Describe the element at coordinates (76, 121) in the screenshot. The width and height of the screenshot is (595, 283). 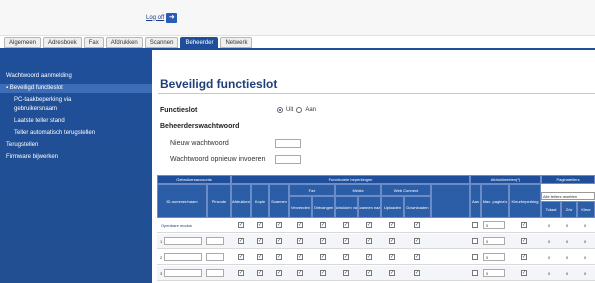
I see `sidebar-item-laatste-tellerstand: Laatste teller stand` at that location.